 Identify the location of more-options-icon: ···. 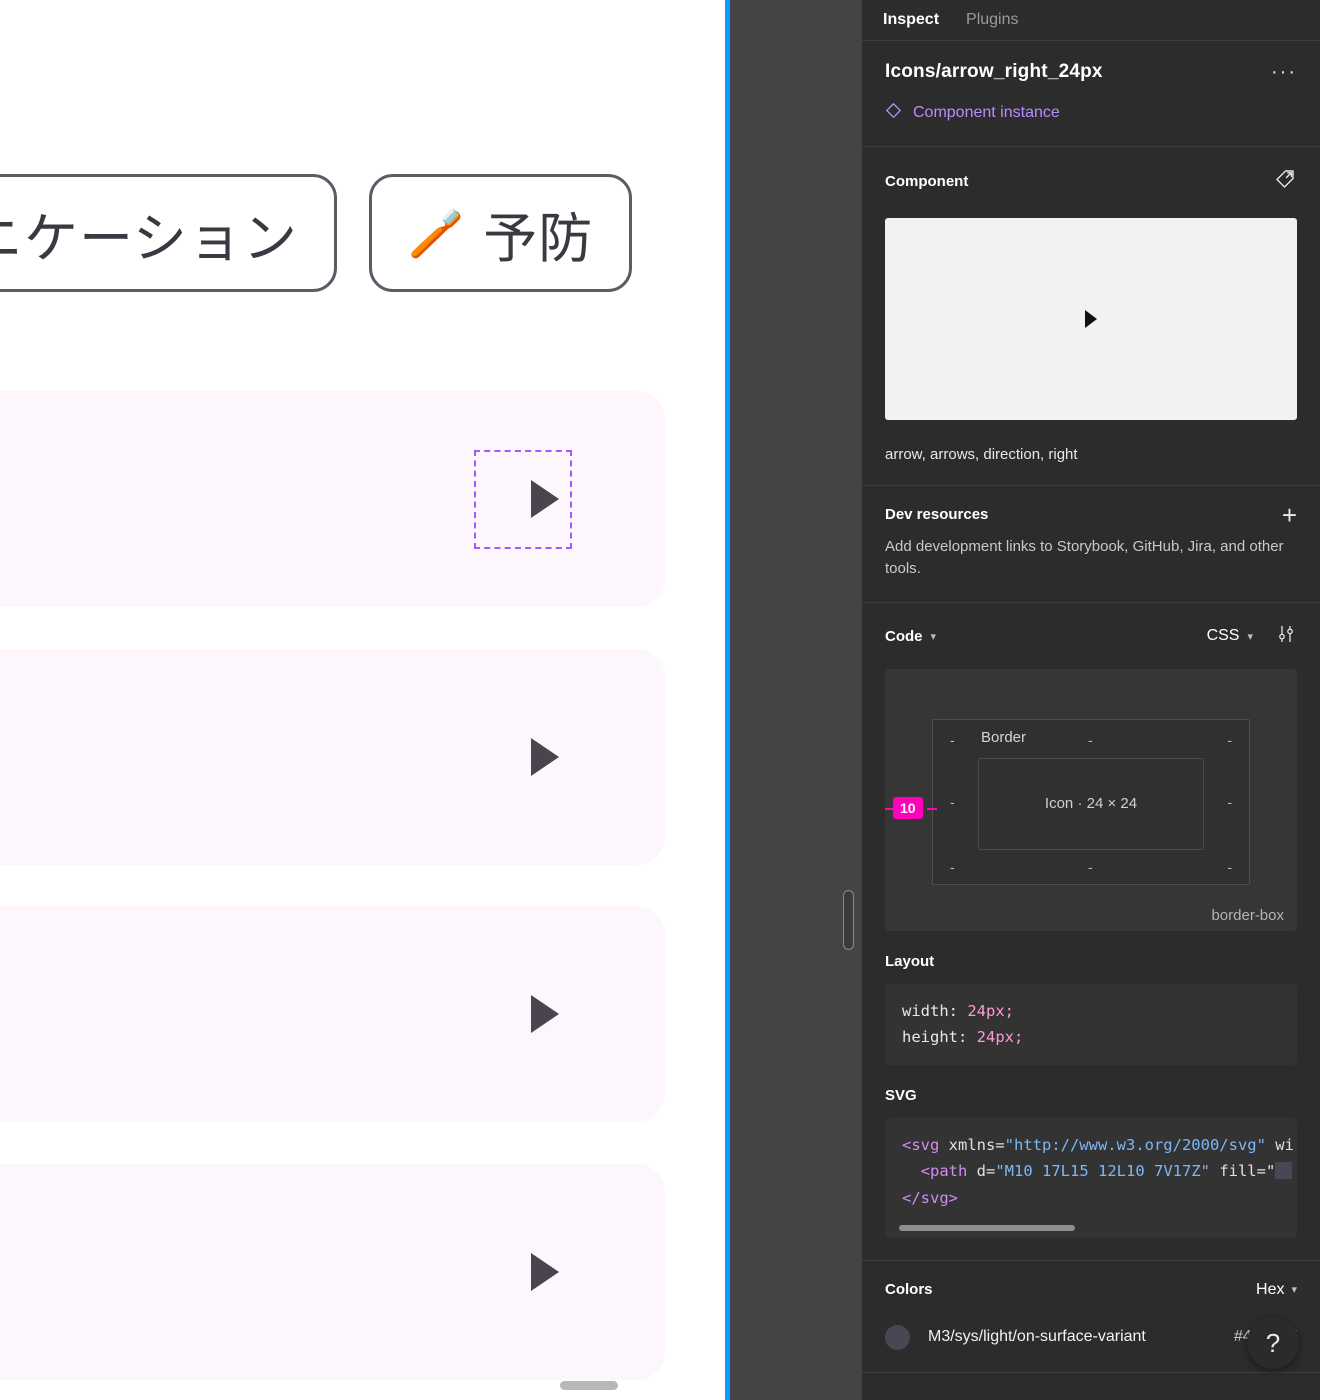
(1284, 71).